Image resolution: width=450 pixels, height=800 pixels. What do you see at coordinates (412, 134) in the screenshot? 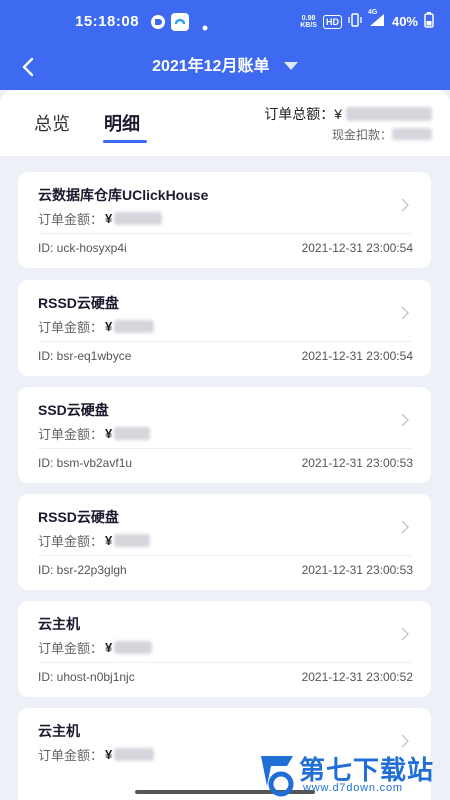
I see `cash-deduction-redacted` at bounding box center [412, 134].